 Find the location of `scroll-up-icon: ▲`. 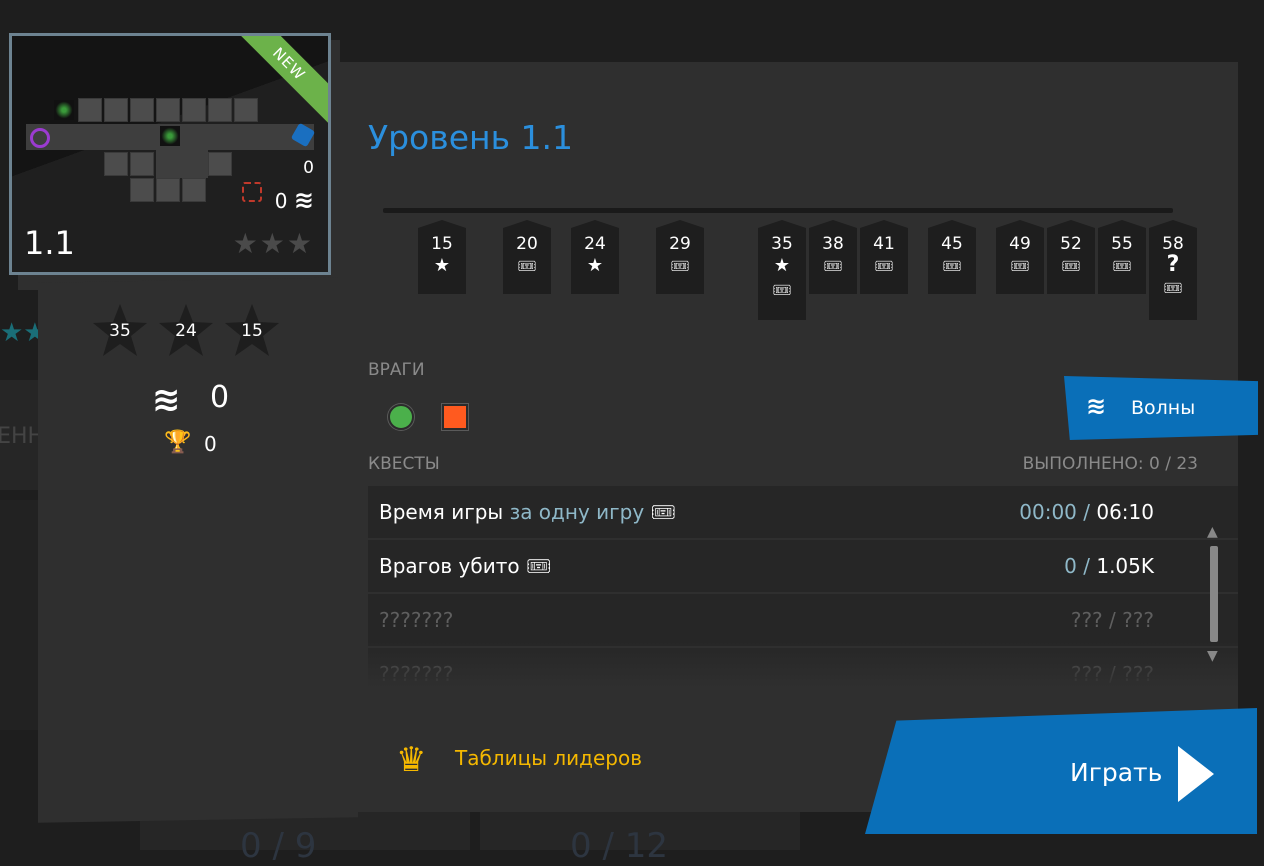

scroll-up-icon: ▲ is located at coordinates (1212, 532).